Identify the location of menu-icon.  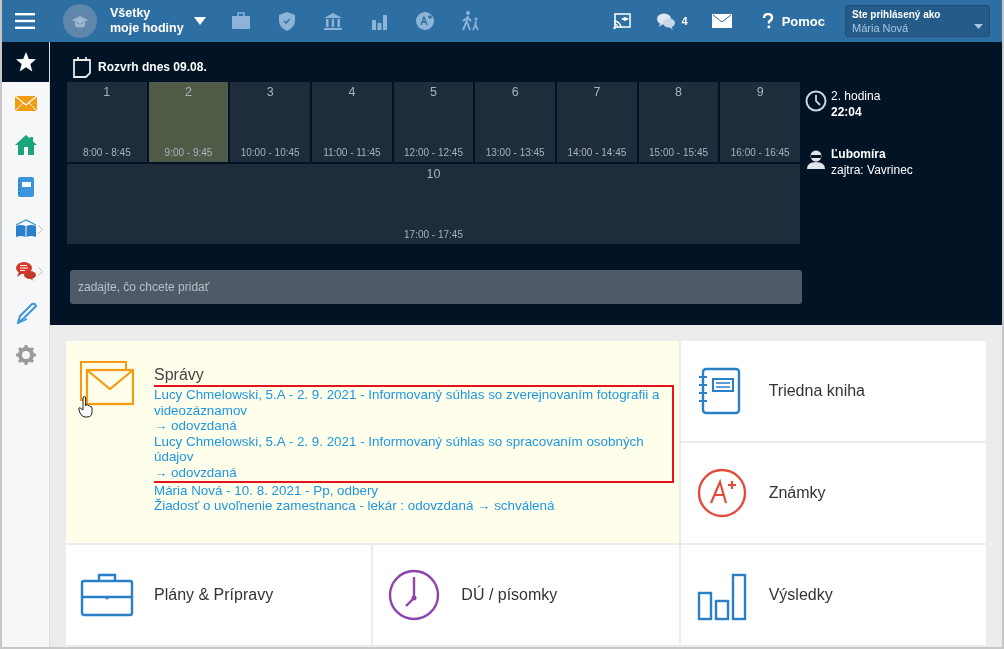
(25, 21).